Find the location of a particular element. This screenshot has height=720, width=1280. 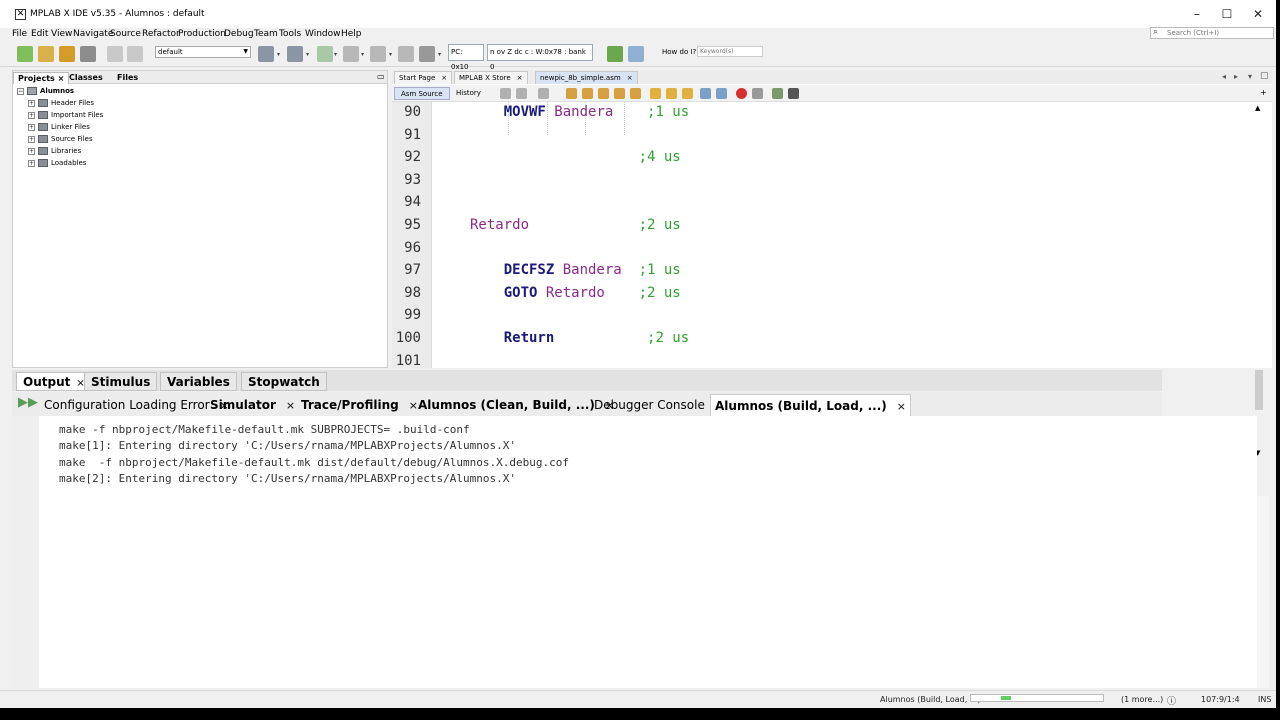

menu-production: Production is located at coordinates (202, 34).